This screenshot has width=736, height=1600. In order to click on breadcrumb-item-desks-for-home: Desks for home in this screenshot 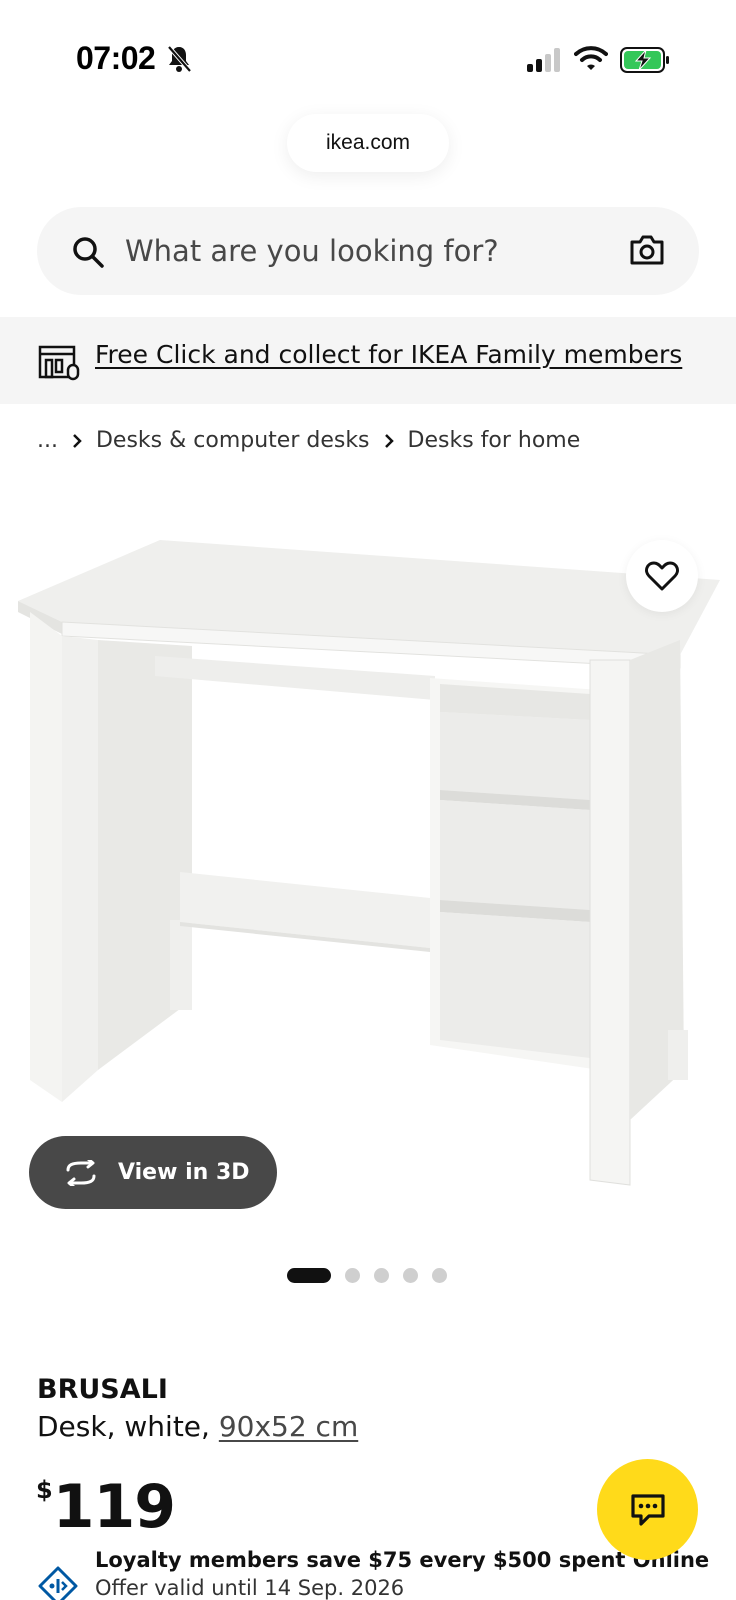, I will do `click(494, 440)`.